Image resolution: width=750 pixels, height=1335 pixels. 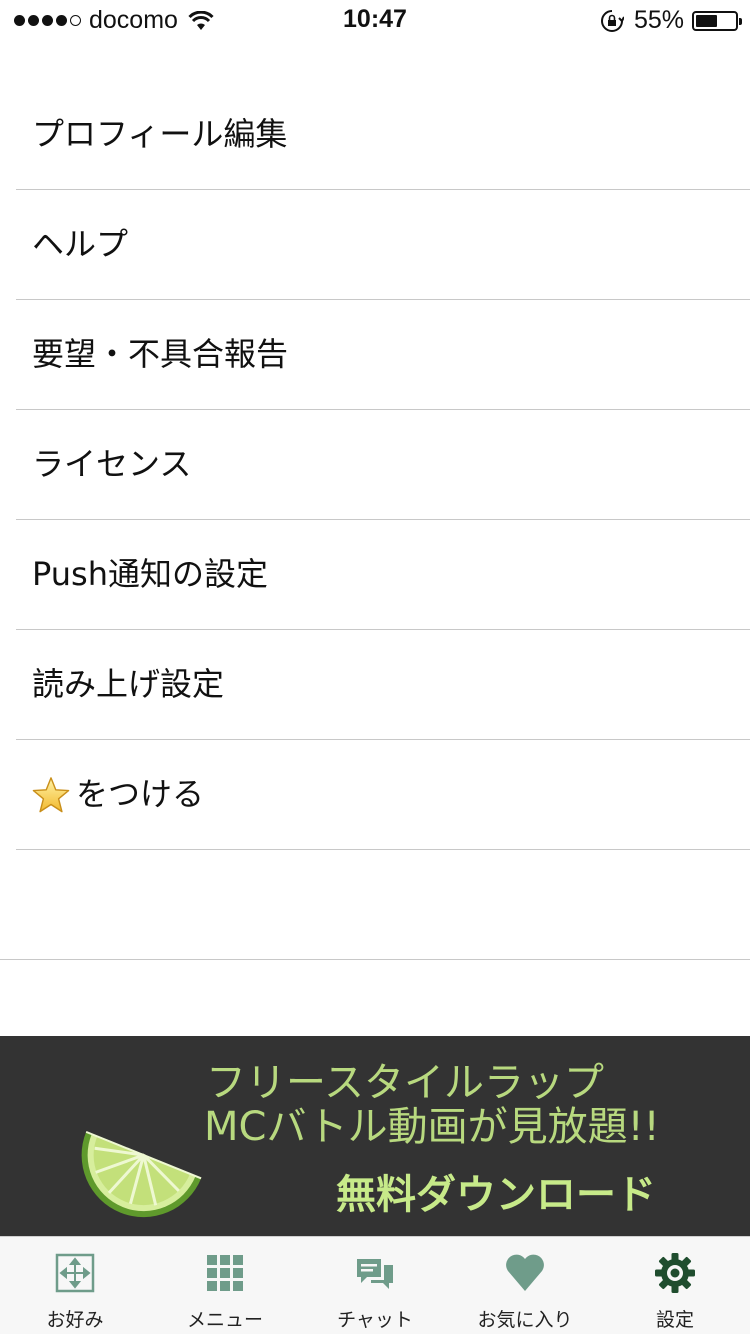 What do you see at coordinates (140, 794) in the screenshot?
I see `menu-item-label: をつける` at bounding box center [140, 794].